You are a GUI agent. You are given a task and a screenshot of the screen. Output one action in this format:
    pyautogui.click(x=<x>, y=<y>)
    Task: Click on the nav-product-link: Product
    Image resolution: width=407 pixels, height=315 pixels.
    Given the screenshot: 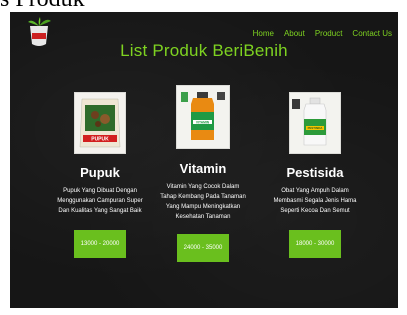 What is the action you would take?
    pyautogui.click(x=329, y=34)
    